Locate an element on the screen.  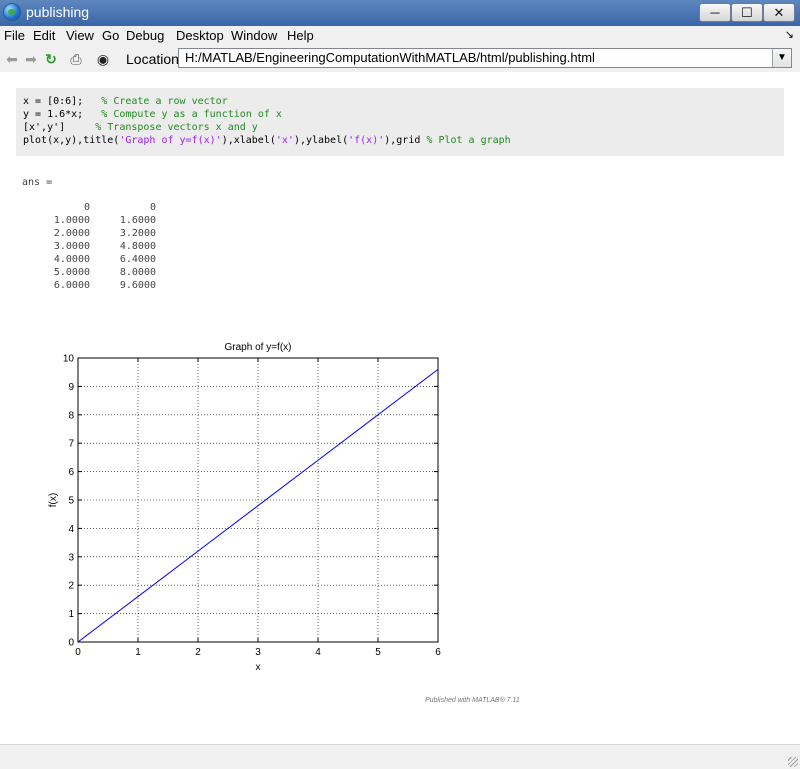
status-bar is located at coordinates (400, 756).